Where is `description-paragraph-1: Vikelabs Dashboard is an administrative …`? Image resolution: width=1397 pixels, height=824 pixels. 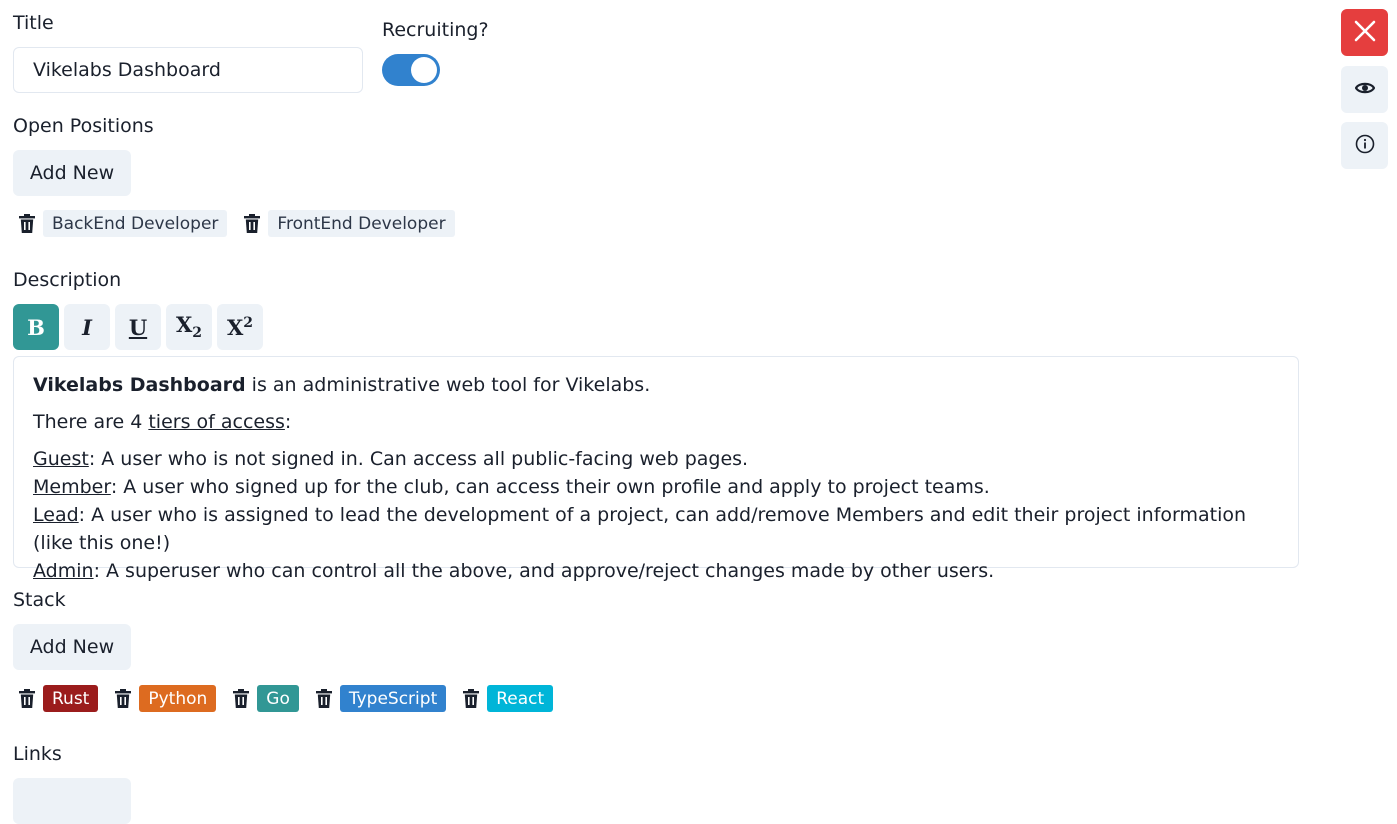 description-paragraph-1: Vikelabs Dashboard is an administrative … is located at coordinates (656, 385).